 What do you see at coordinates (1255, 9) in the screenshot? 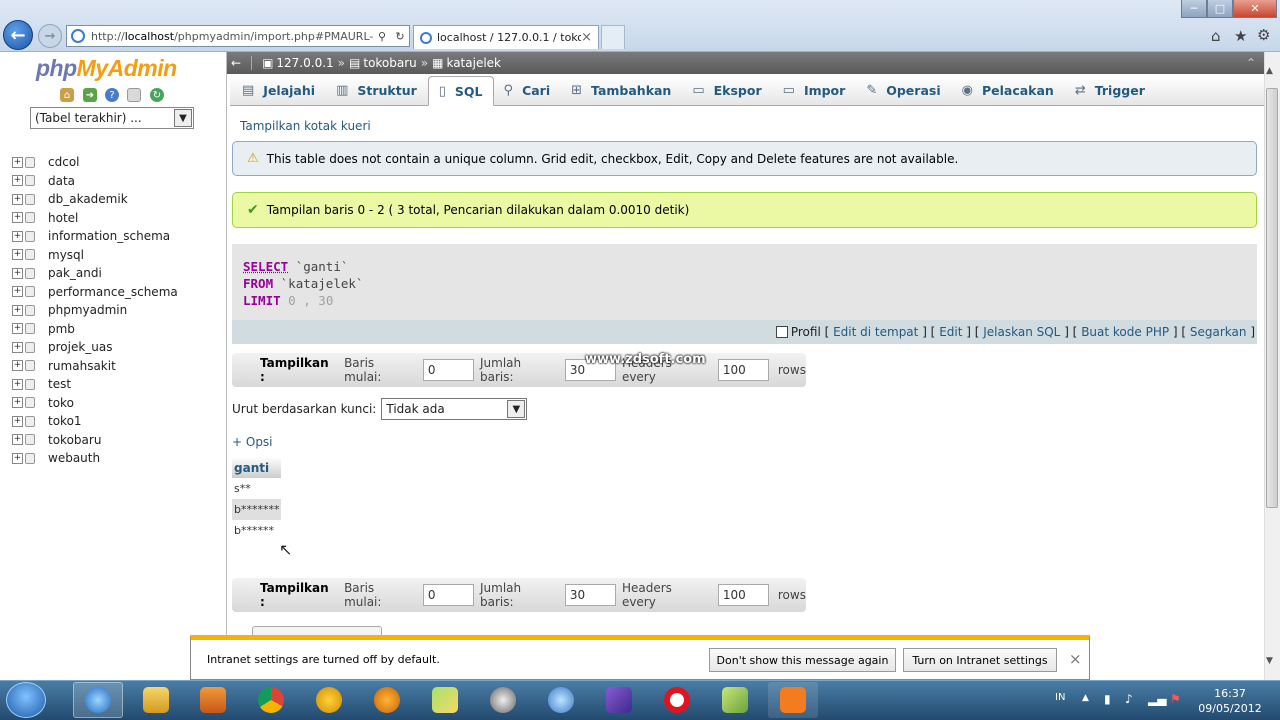
I see `window-close-button: ✕` at bounding box center [1255, 9].